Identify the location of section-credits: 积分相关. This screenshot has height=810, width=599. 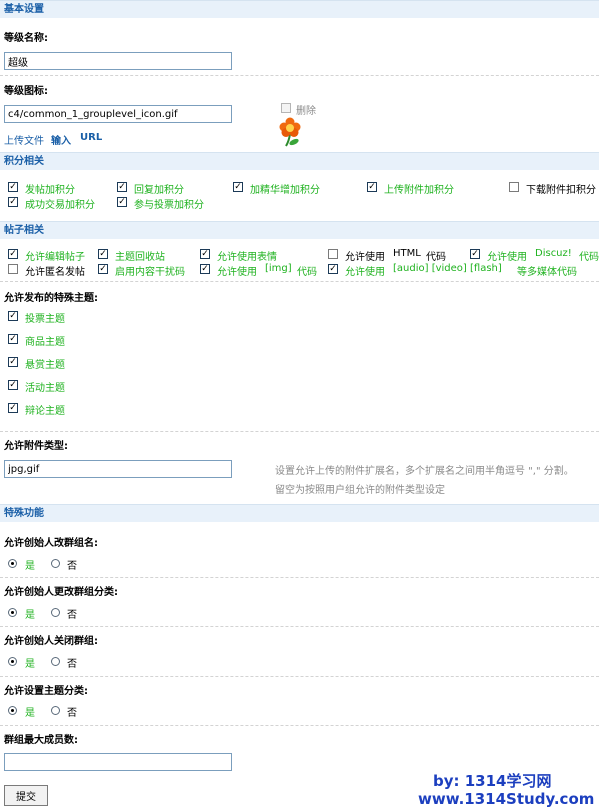
(299, 161).